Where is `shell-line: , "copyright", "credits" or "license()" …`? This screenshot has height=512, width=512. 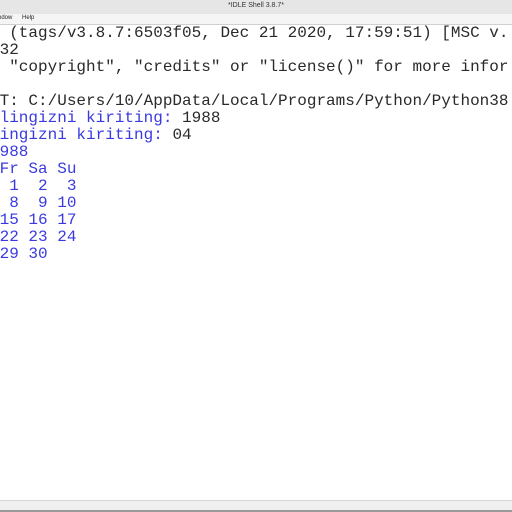
shell-line: , "copyright", "credits" or "license()" … is located at coordinates (254, 67).